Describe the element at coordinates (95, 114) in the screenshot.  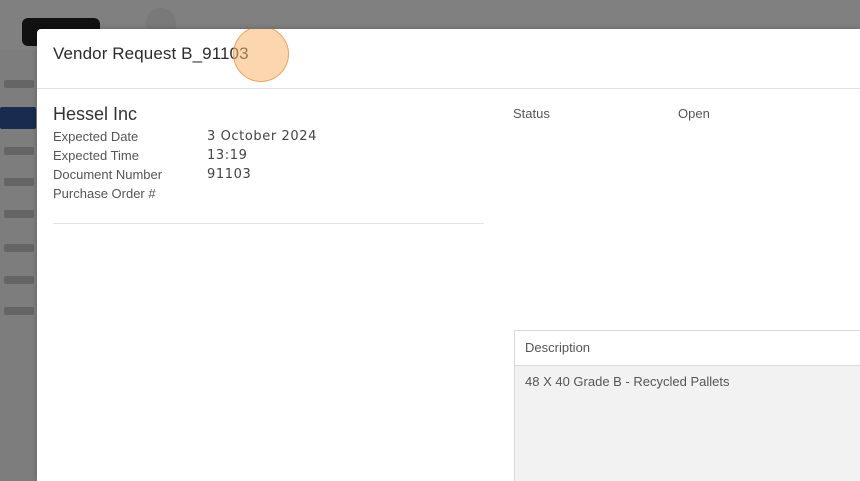
I see `vendor-name: Hessel Inc` at that location.